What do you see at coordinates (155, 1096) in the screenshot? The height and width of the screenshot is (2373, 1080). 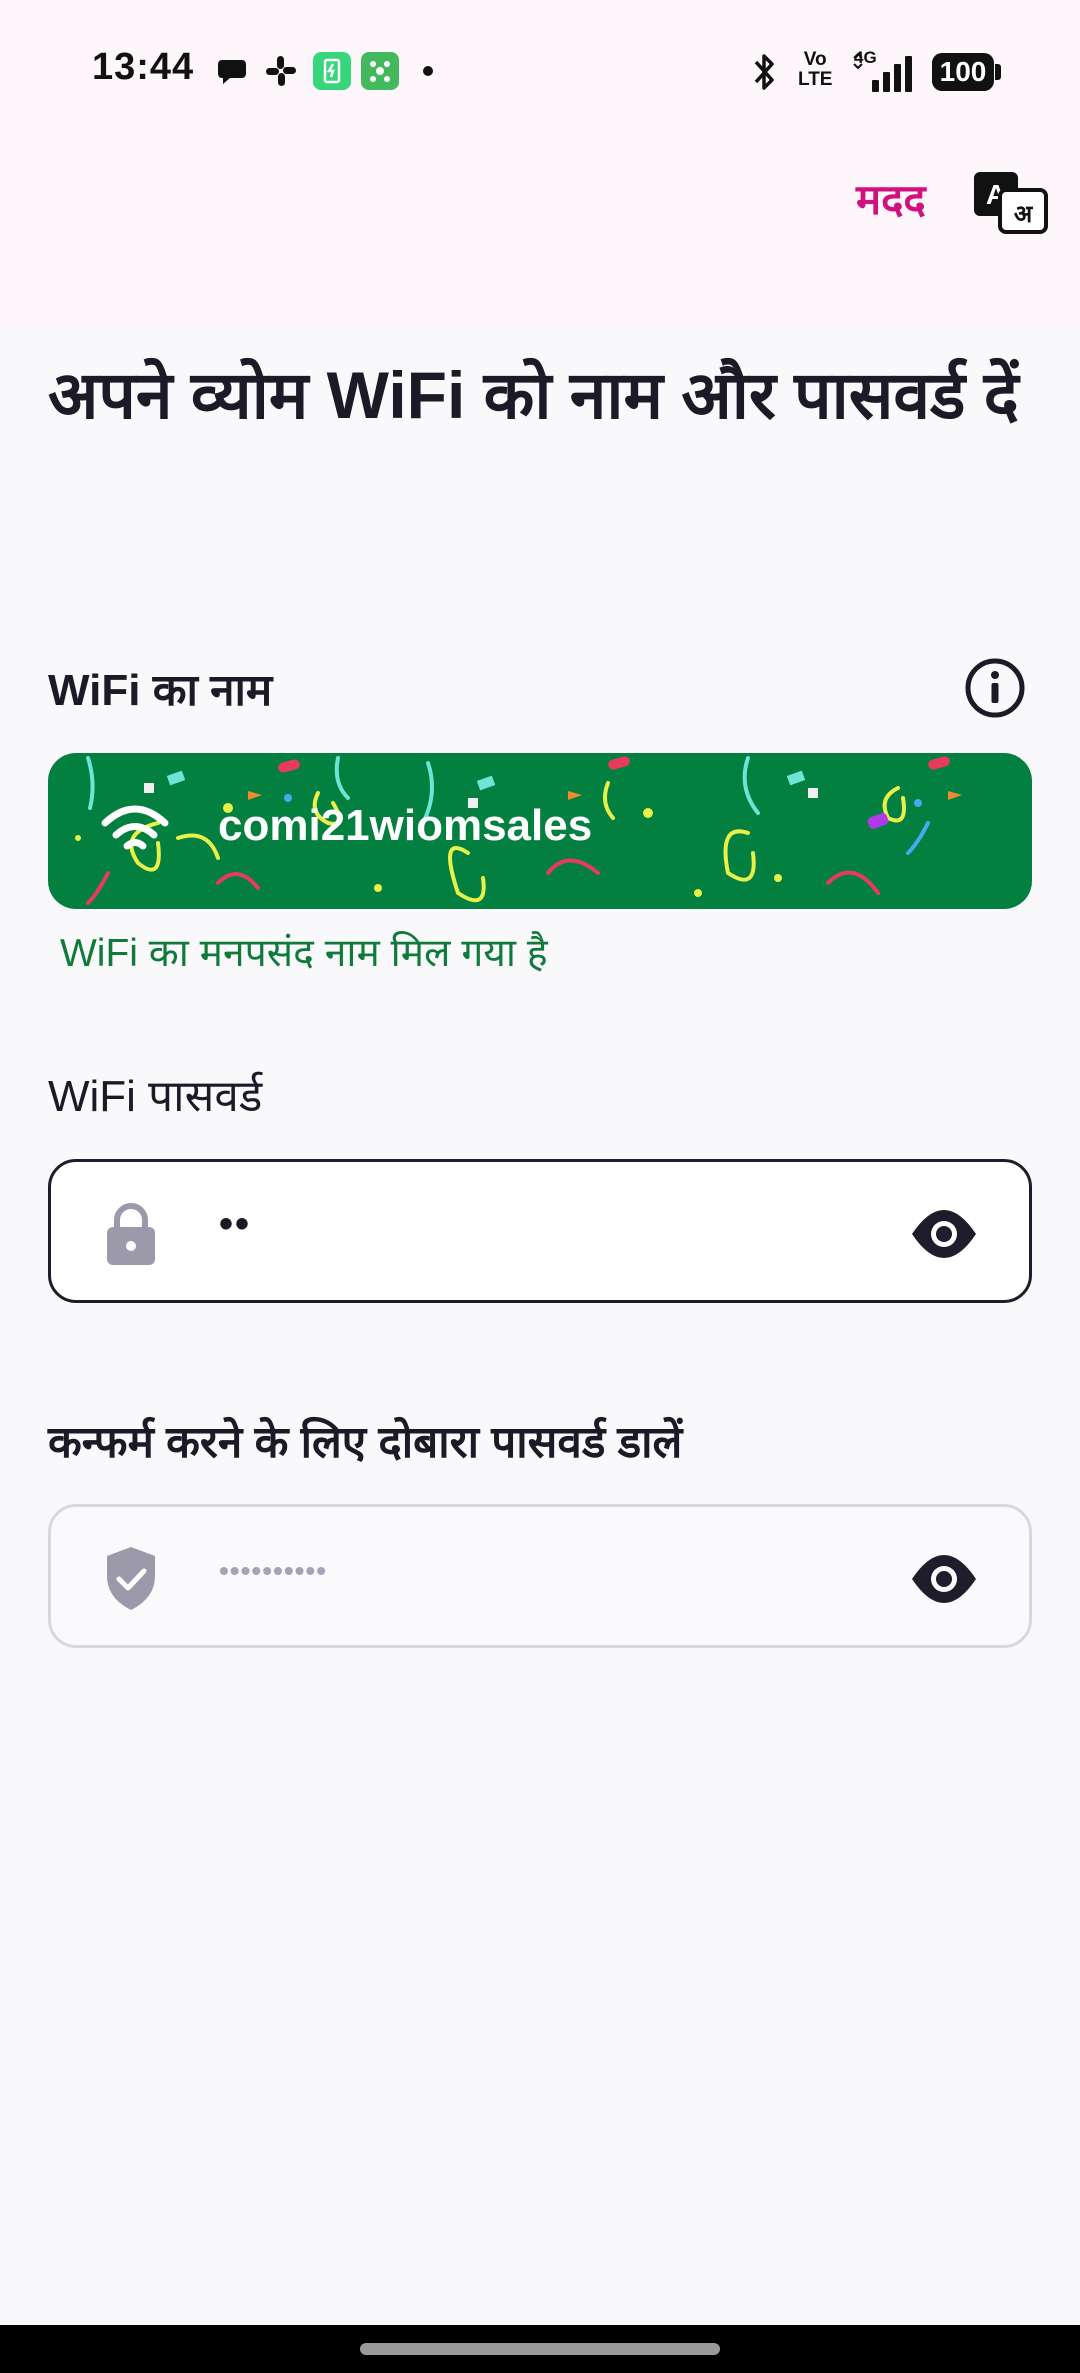 I see `wifi-password-label: WiFi पासवर्ड` at bounding box center [155, 1096].